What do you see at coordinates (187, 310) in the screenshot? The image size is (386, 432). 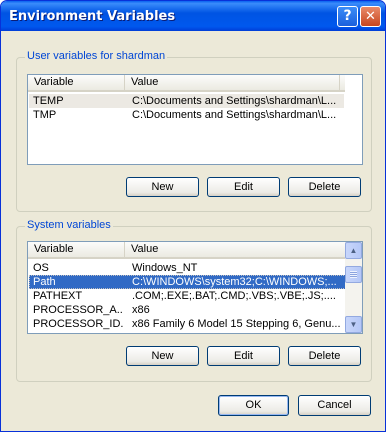 I see `list-item: PROCESSOR_A... x86` at bounding box center [187, 310].